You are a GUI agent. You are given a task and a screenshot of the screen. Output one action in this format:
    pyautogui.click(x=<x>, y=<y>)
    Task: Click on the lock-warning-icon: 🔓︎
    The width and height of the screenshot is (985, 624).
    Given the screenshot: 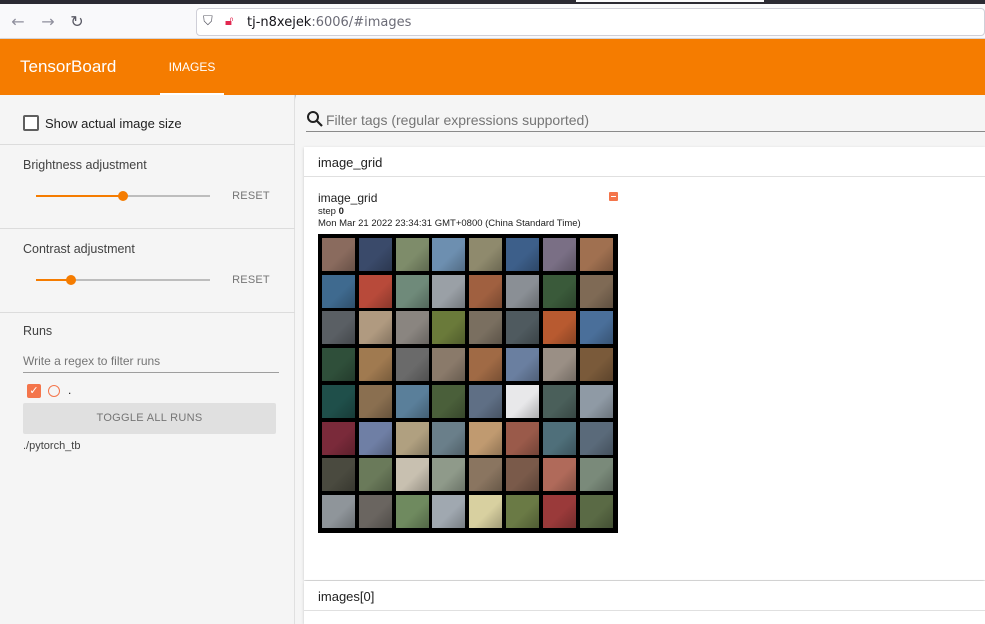 What is the action you would take?
    pyautogui.click(x=229, y=22)
    